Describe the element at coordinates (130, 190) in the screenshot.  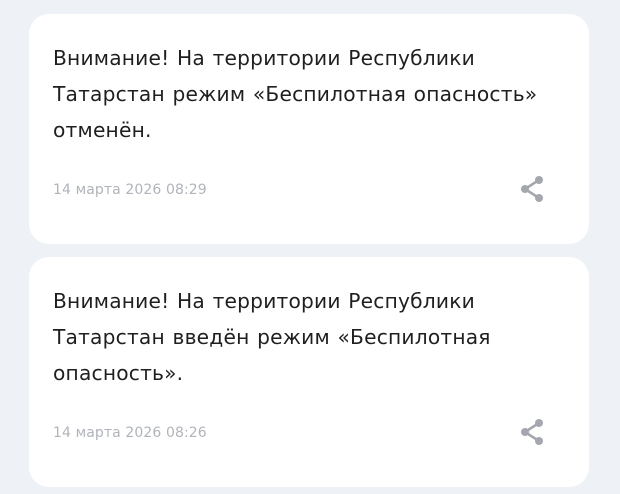
I see `news-timestamp: 14 марта 2026 08:29` at that location.